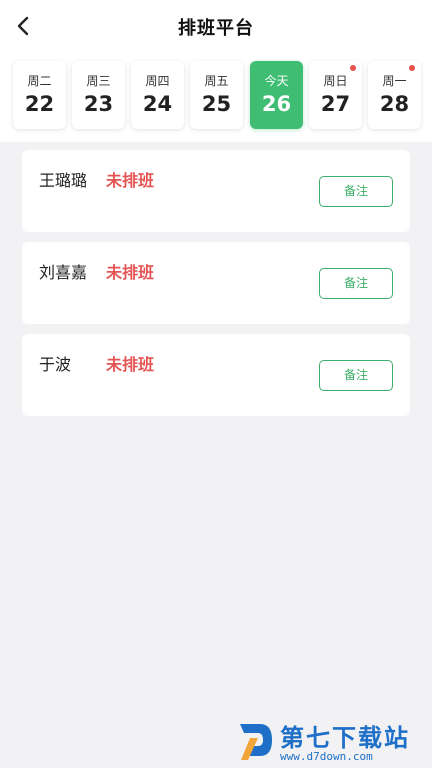 This screenshot has width=432, height=768. Describe the element at coordinates (335, 81) in the screenshot. I see `date-weekday: 周日` at that location.